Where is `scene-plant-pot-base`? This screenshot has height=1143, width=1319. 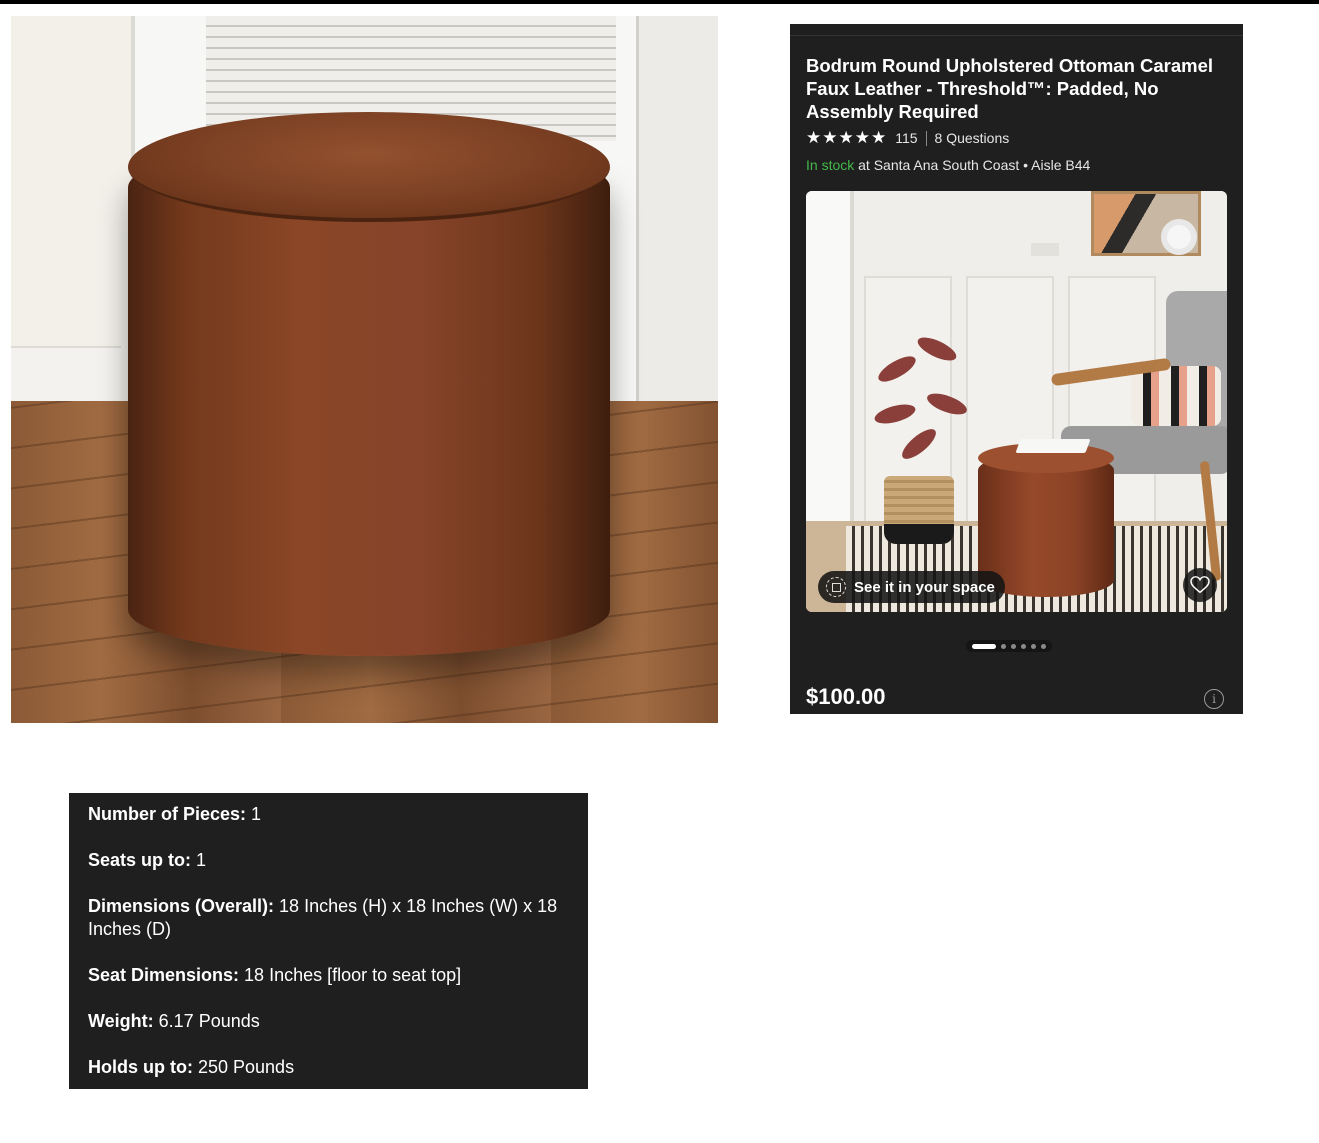 scene-plant-pot-base is located at coordinates (919, 534).